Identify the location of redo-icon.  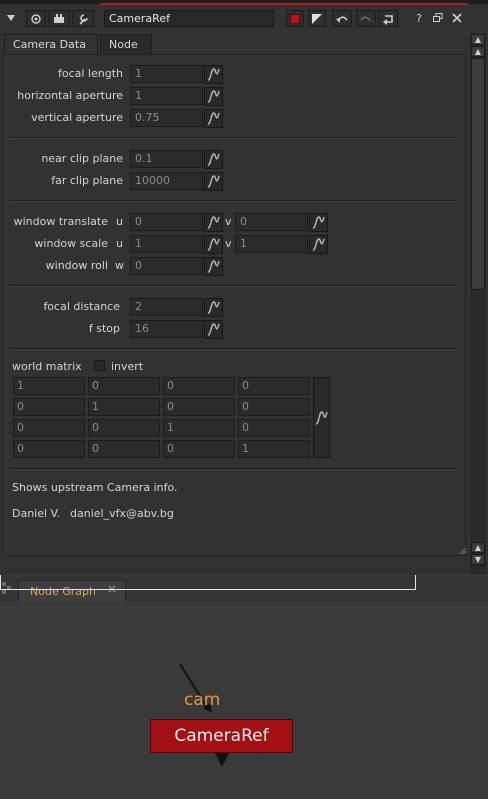
(366, 18).